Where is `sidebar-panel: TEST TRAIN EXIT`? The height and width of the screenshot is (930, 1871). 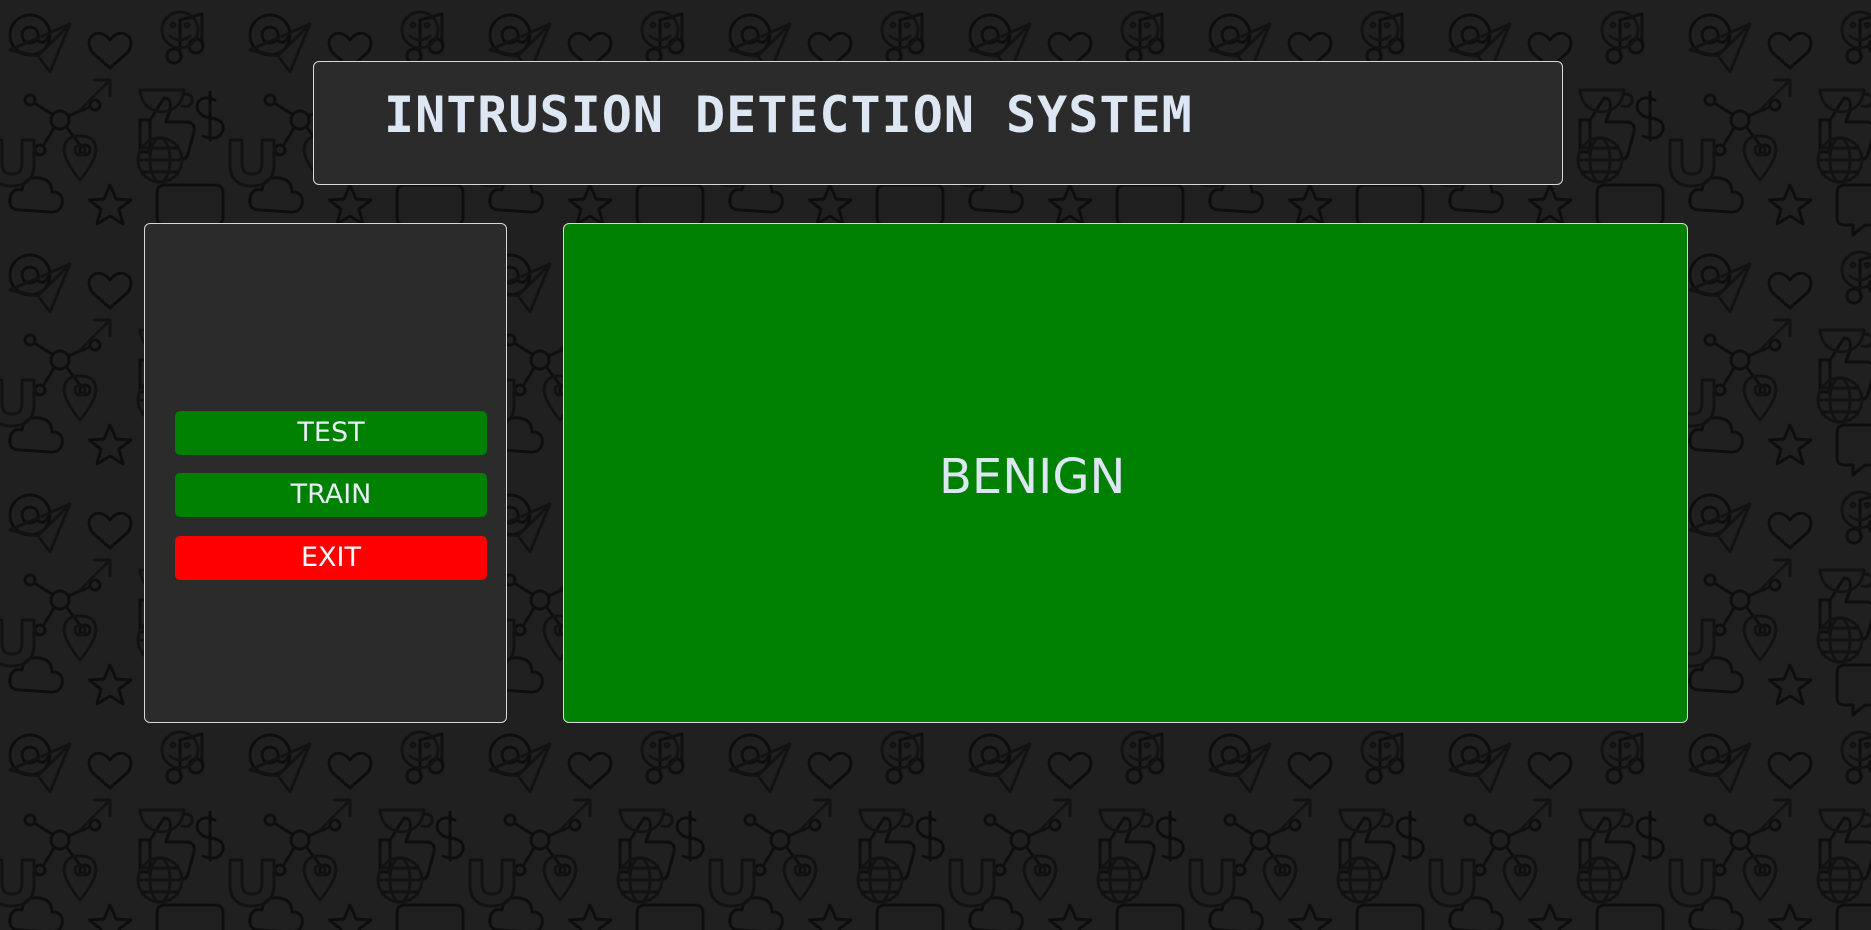 sidebar-panel: TEST TRAIN EXIT is located at coordinates (325, 473).